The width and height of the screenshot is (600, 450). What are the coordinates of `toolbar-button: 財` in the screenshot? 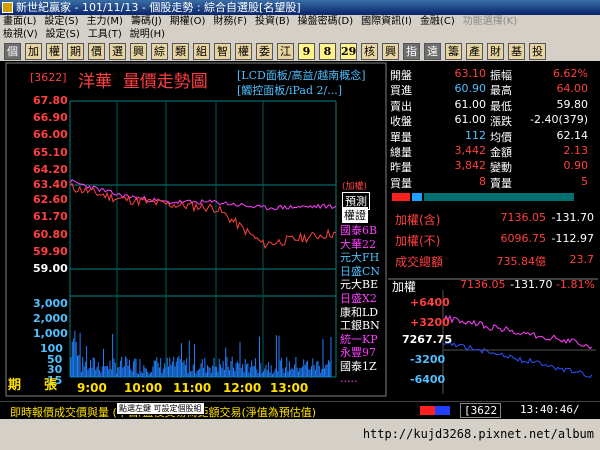 It's located at (495, 51).